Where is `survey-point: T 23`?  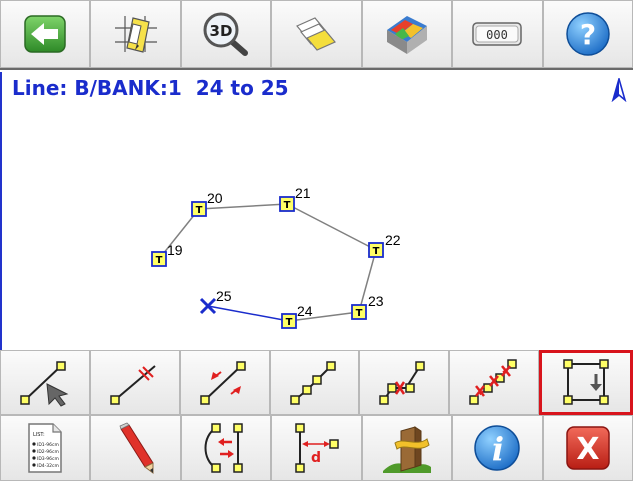 survey-point: T 23 is located at coordinates (367, 306).